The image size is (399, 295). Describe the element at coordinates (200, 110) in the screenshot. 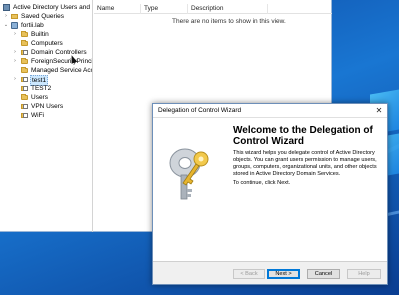

I see `dialog-title: Delegation of Control Wizard` at that location.